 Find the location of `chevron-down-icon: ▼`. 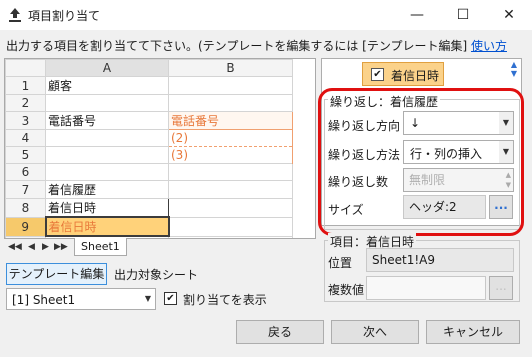

chevron-down-icon: ▼ is located at coordinates (148, 298).